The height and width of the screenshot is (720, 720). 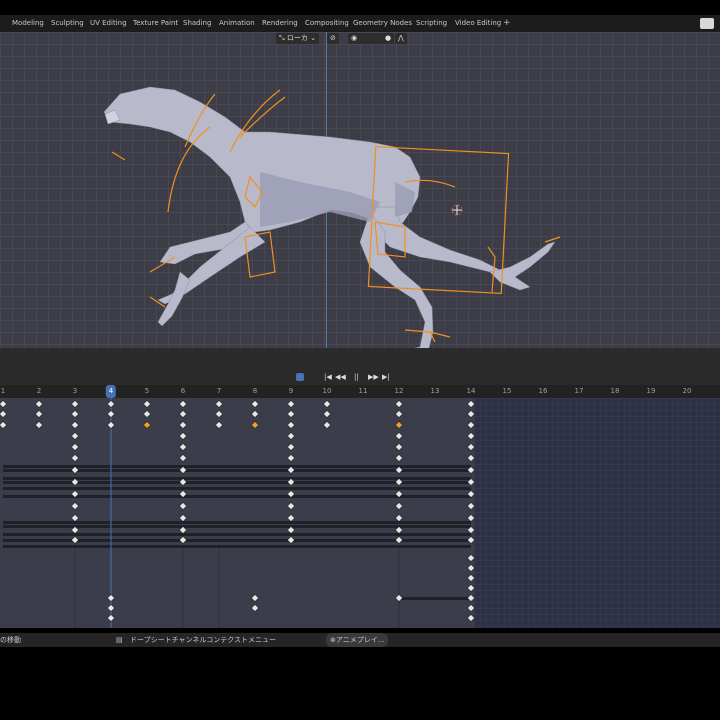 I want to click on bone-tail, so click(x=552, y=239).